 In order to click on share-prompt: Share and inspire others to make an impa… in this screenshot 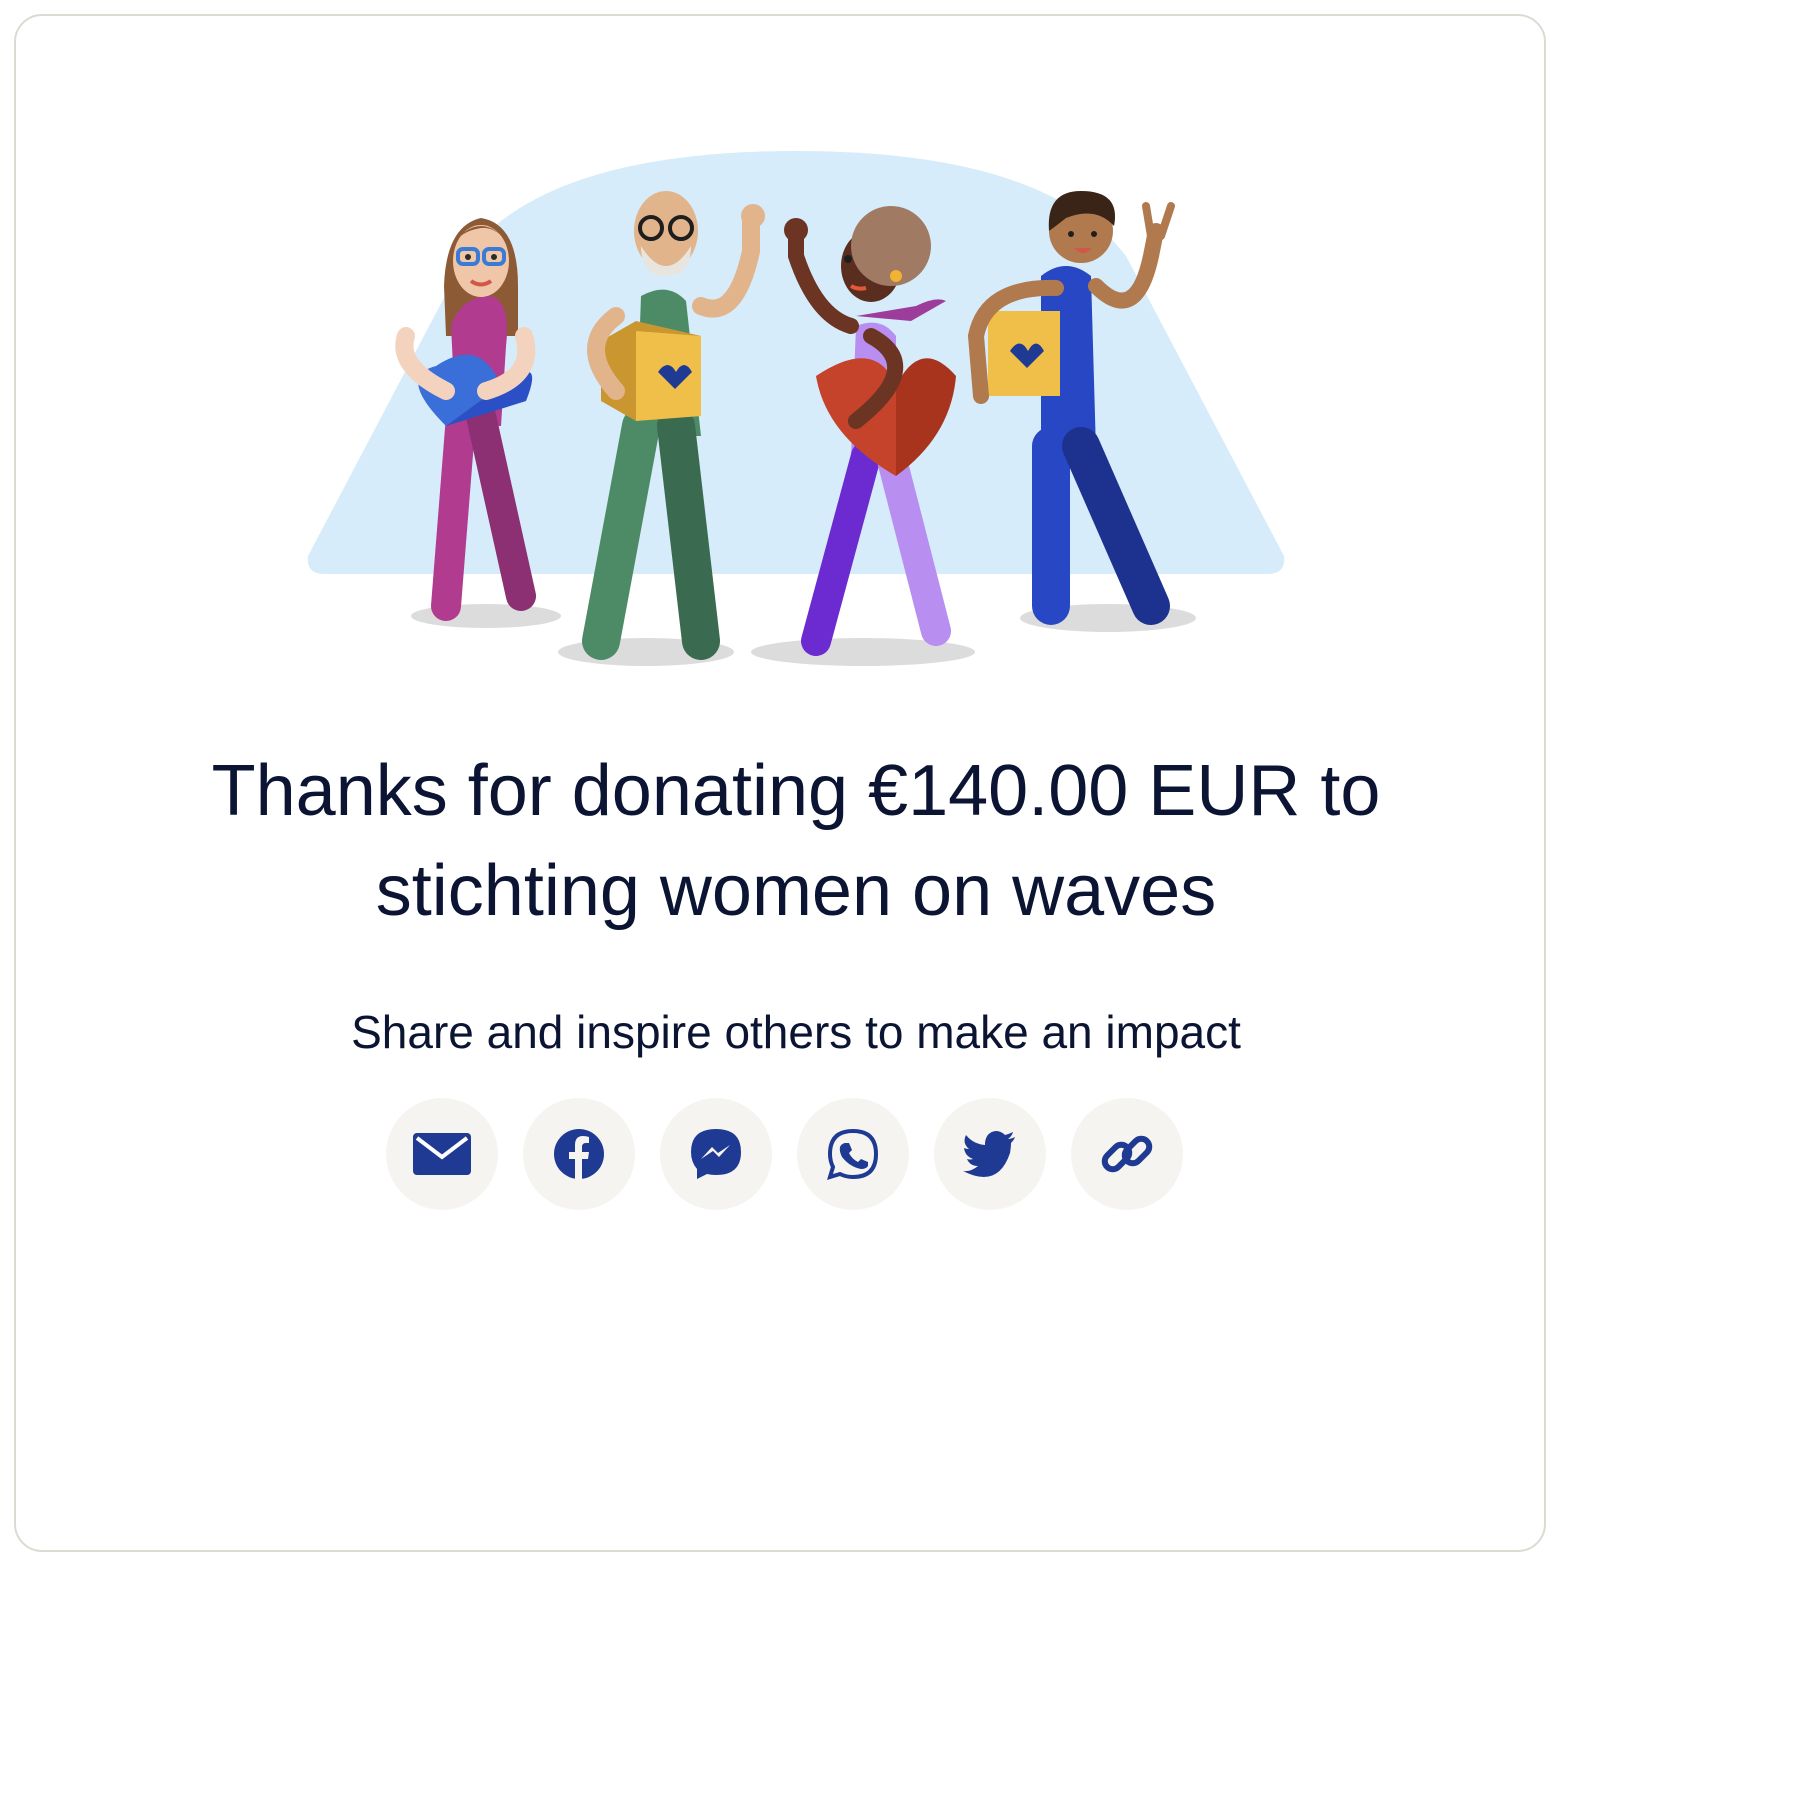, I will do `click(796, 1032)`.